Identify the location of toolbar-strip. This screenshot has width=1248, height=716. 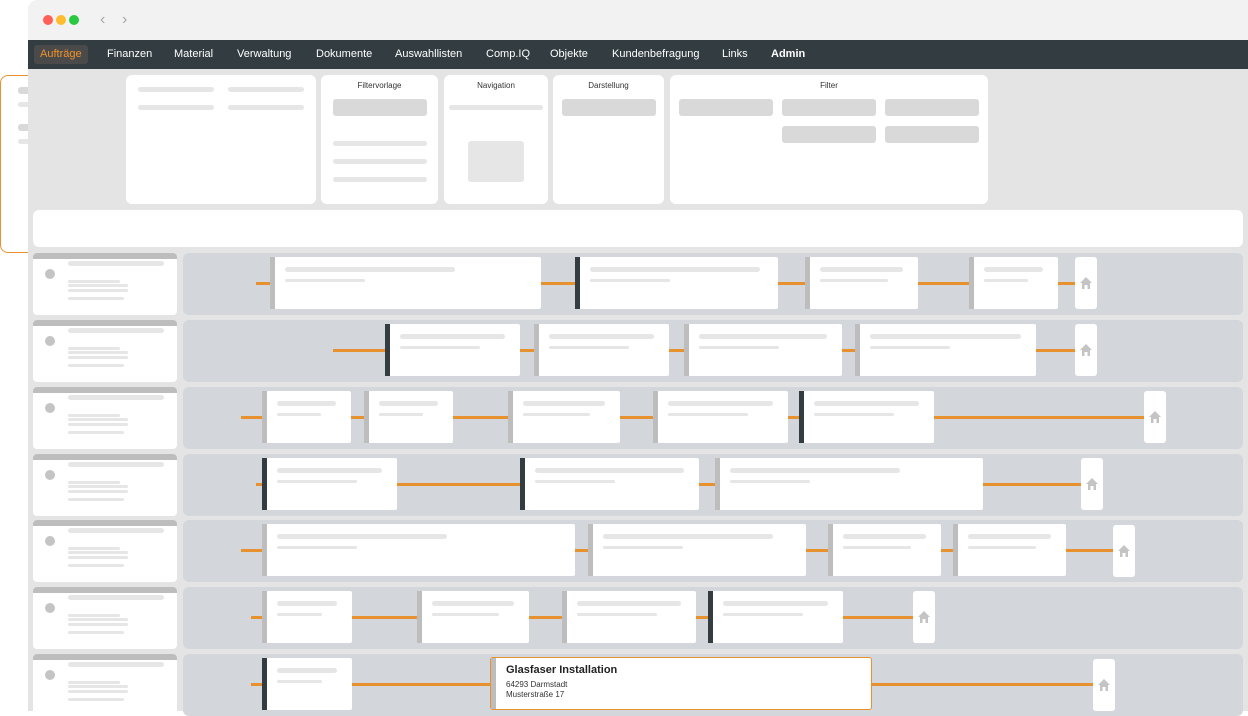
(638, 228).